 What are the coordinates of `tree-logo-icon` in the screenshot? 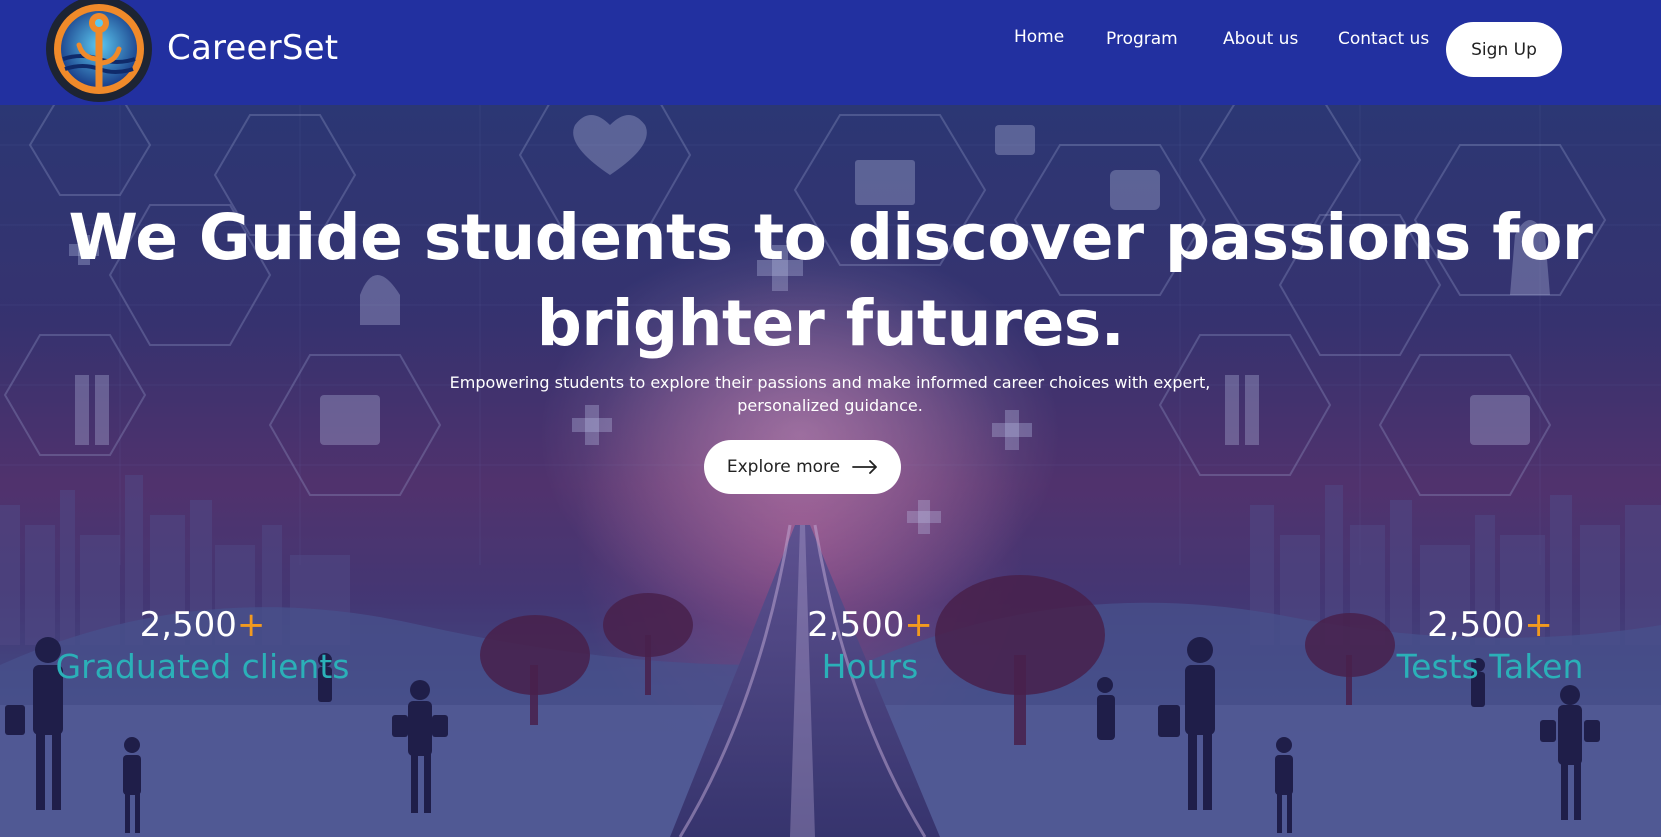 It's located at (99, 52).